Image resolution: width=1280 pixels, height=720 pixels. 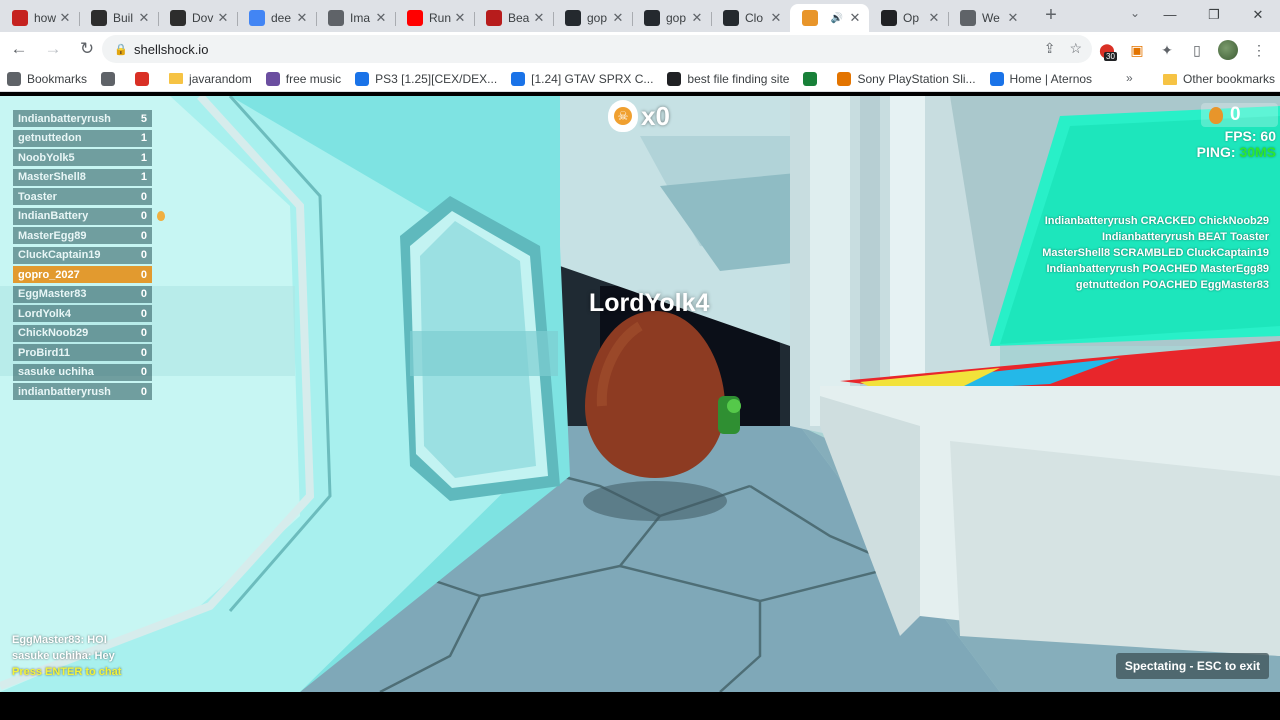 I want to click on player-name: IndianBattery, so click(x=53, y=216).